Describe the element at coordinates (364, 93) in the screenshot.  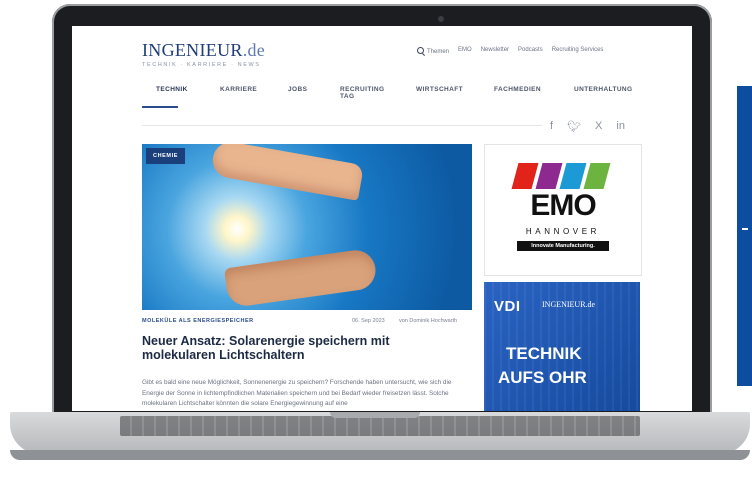
I see `tab-recruiting-tag: RECRUITING TAG` at that location.